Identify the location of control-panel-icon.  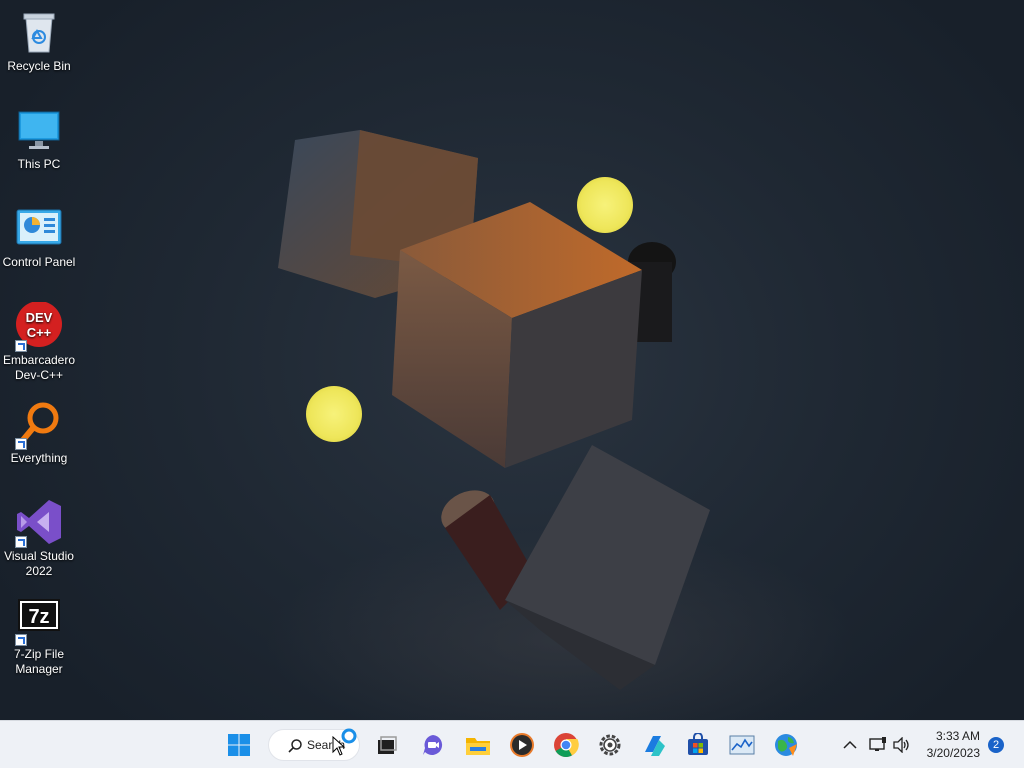
(39, 228).